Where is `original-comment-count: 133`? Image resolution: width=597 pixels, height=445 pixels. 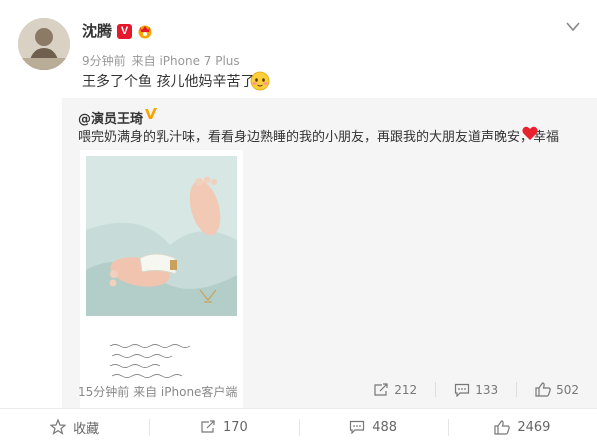 original-comment-count: 133 is located at coordinates (487, 389).